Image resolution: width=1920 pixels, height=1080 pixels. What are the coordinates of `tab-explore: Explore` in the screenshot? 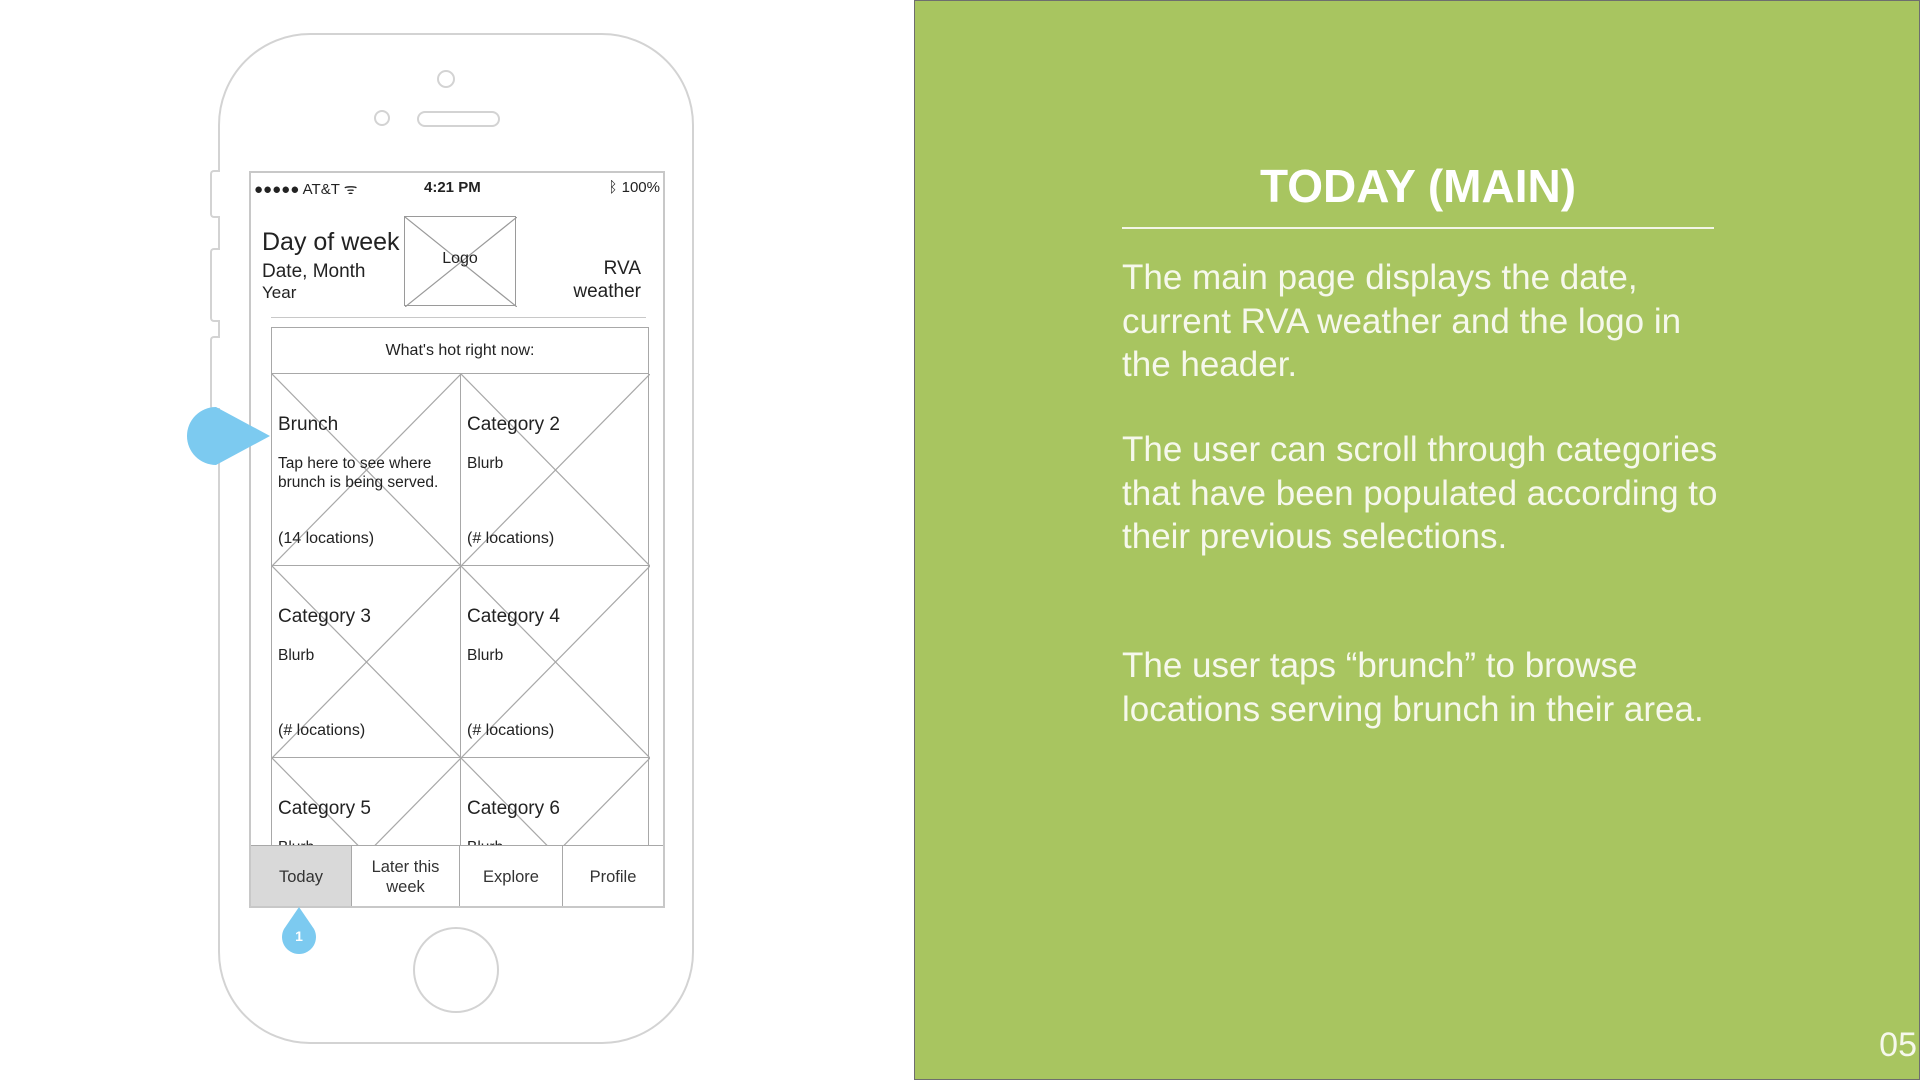 It's located at (511, 876).